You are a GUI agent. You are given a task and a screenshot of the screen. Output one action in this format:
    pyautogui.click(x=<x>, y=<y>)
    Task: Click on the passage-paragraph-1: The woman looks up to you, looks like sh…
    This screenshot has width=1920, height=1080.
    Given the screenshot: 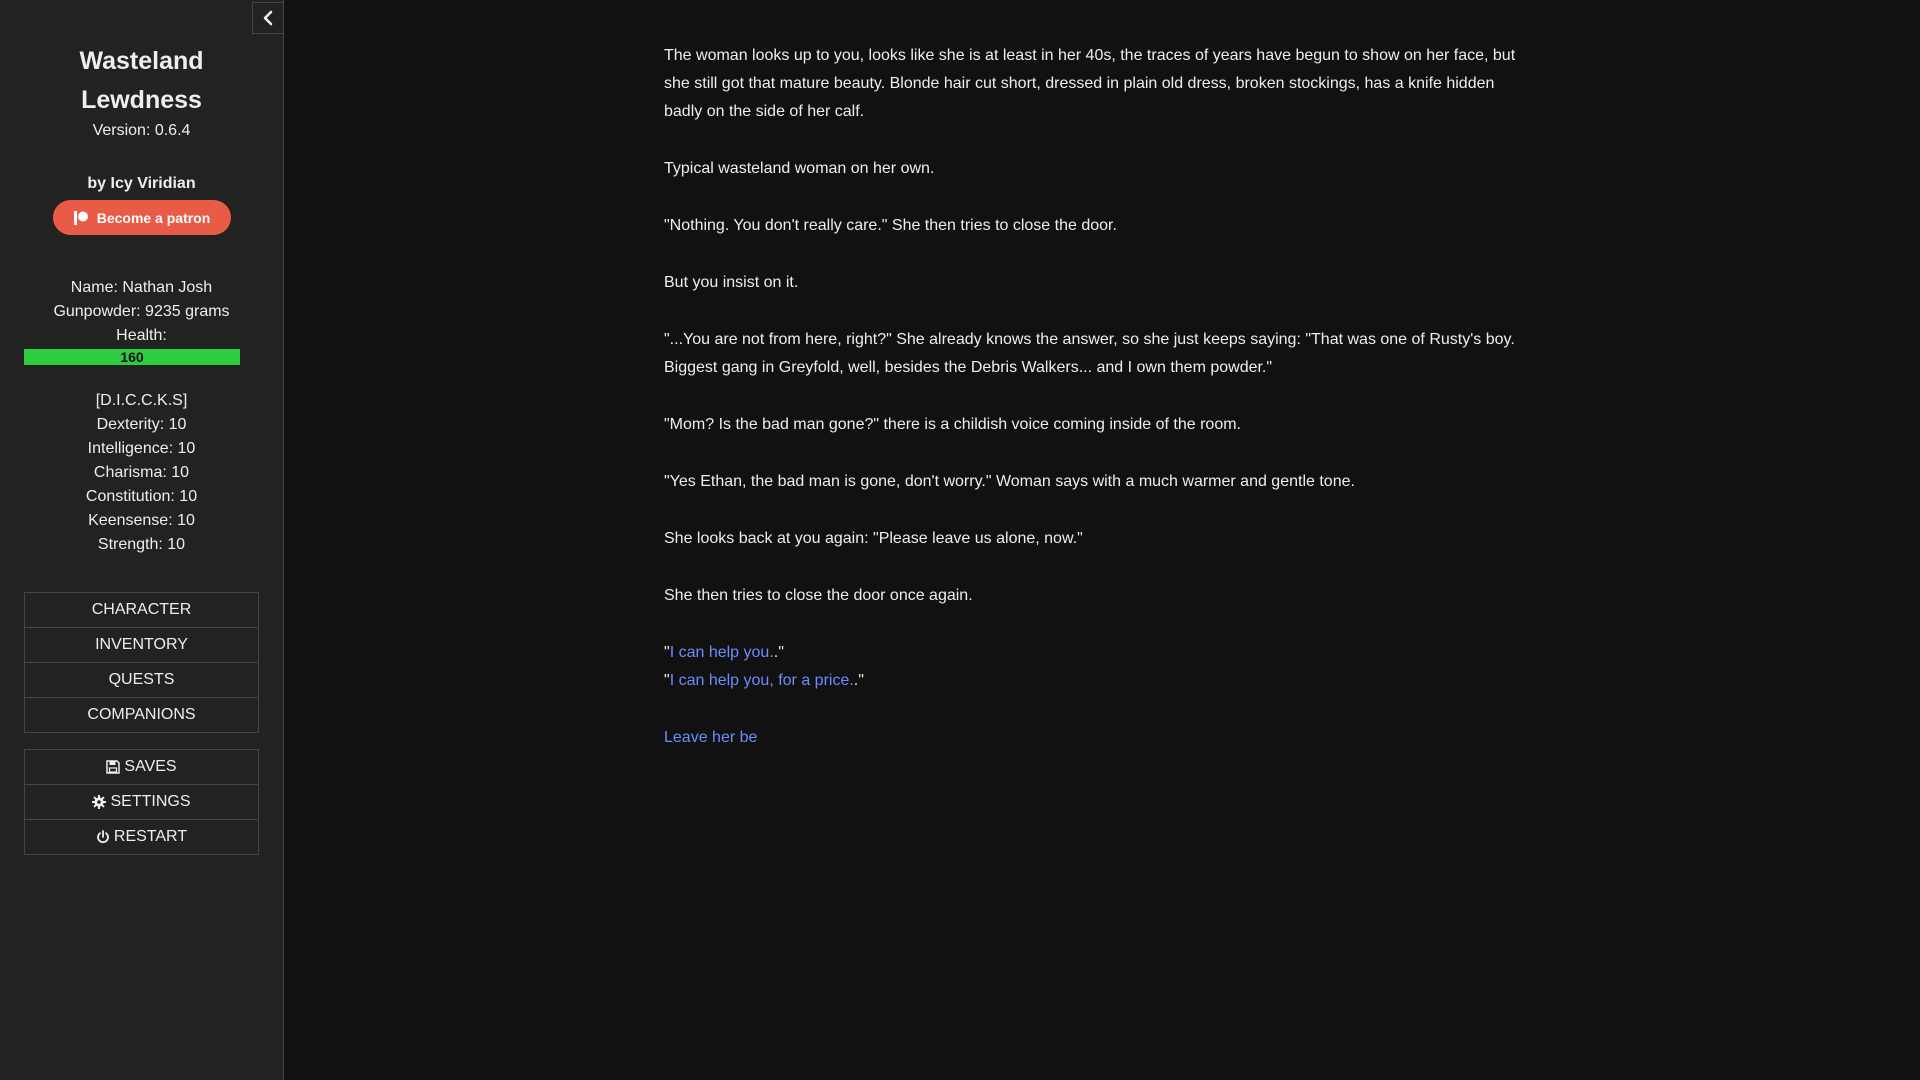 What is the action you would take?
    pyautogui.click(x=1090, y=83)
    